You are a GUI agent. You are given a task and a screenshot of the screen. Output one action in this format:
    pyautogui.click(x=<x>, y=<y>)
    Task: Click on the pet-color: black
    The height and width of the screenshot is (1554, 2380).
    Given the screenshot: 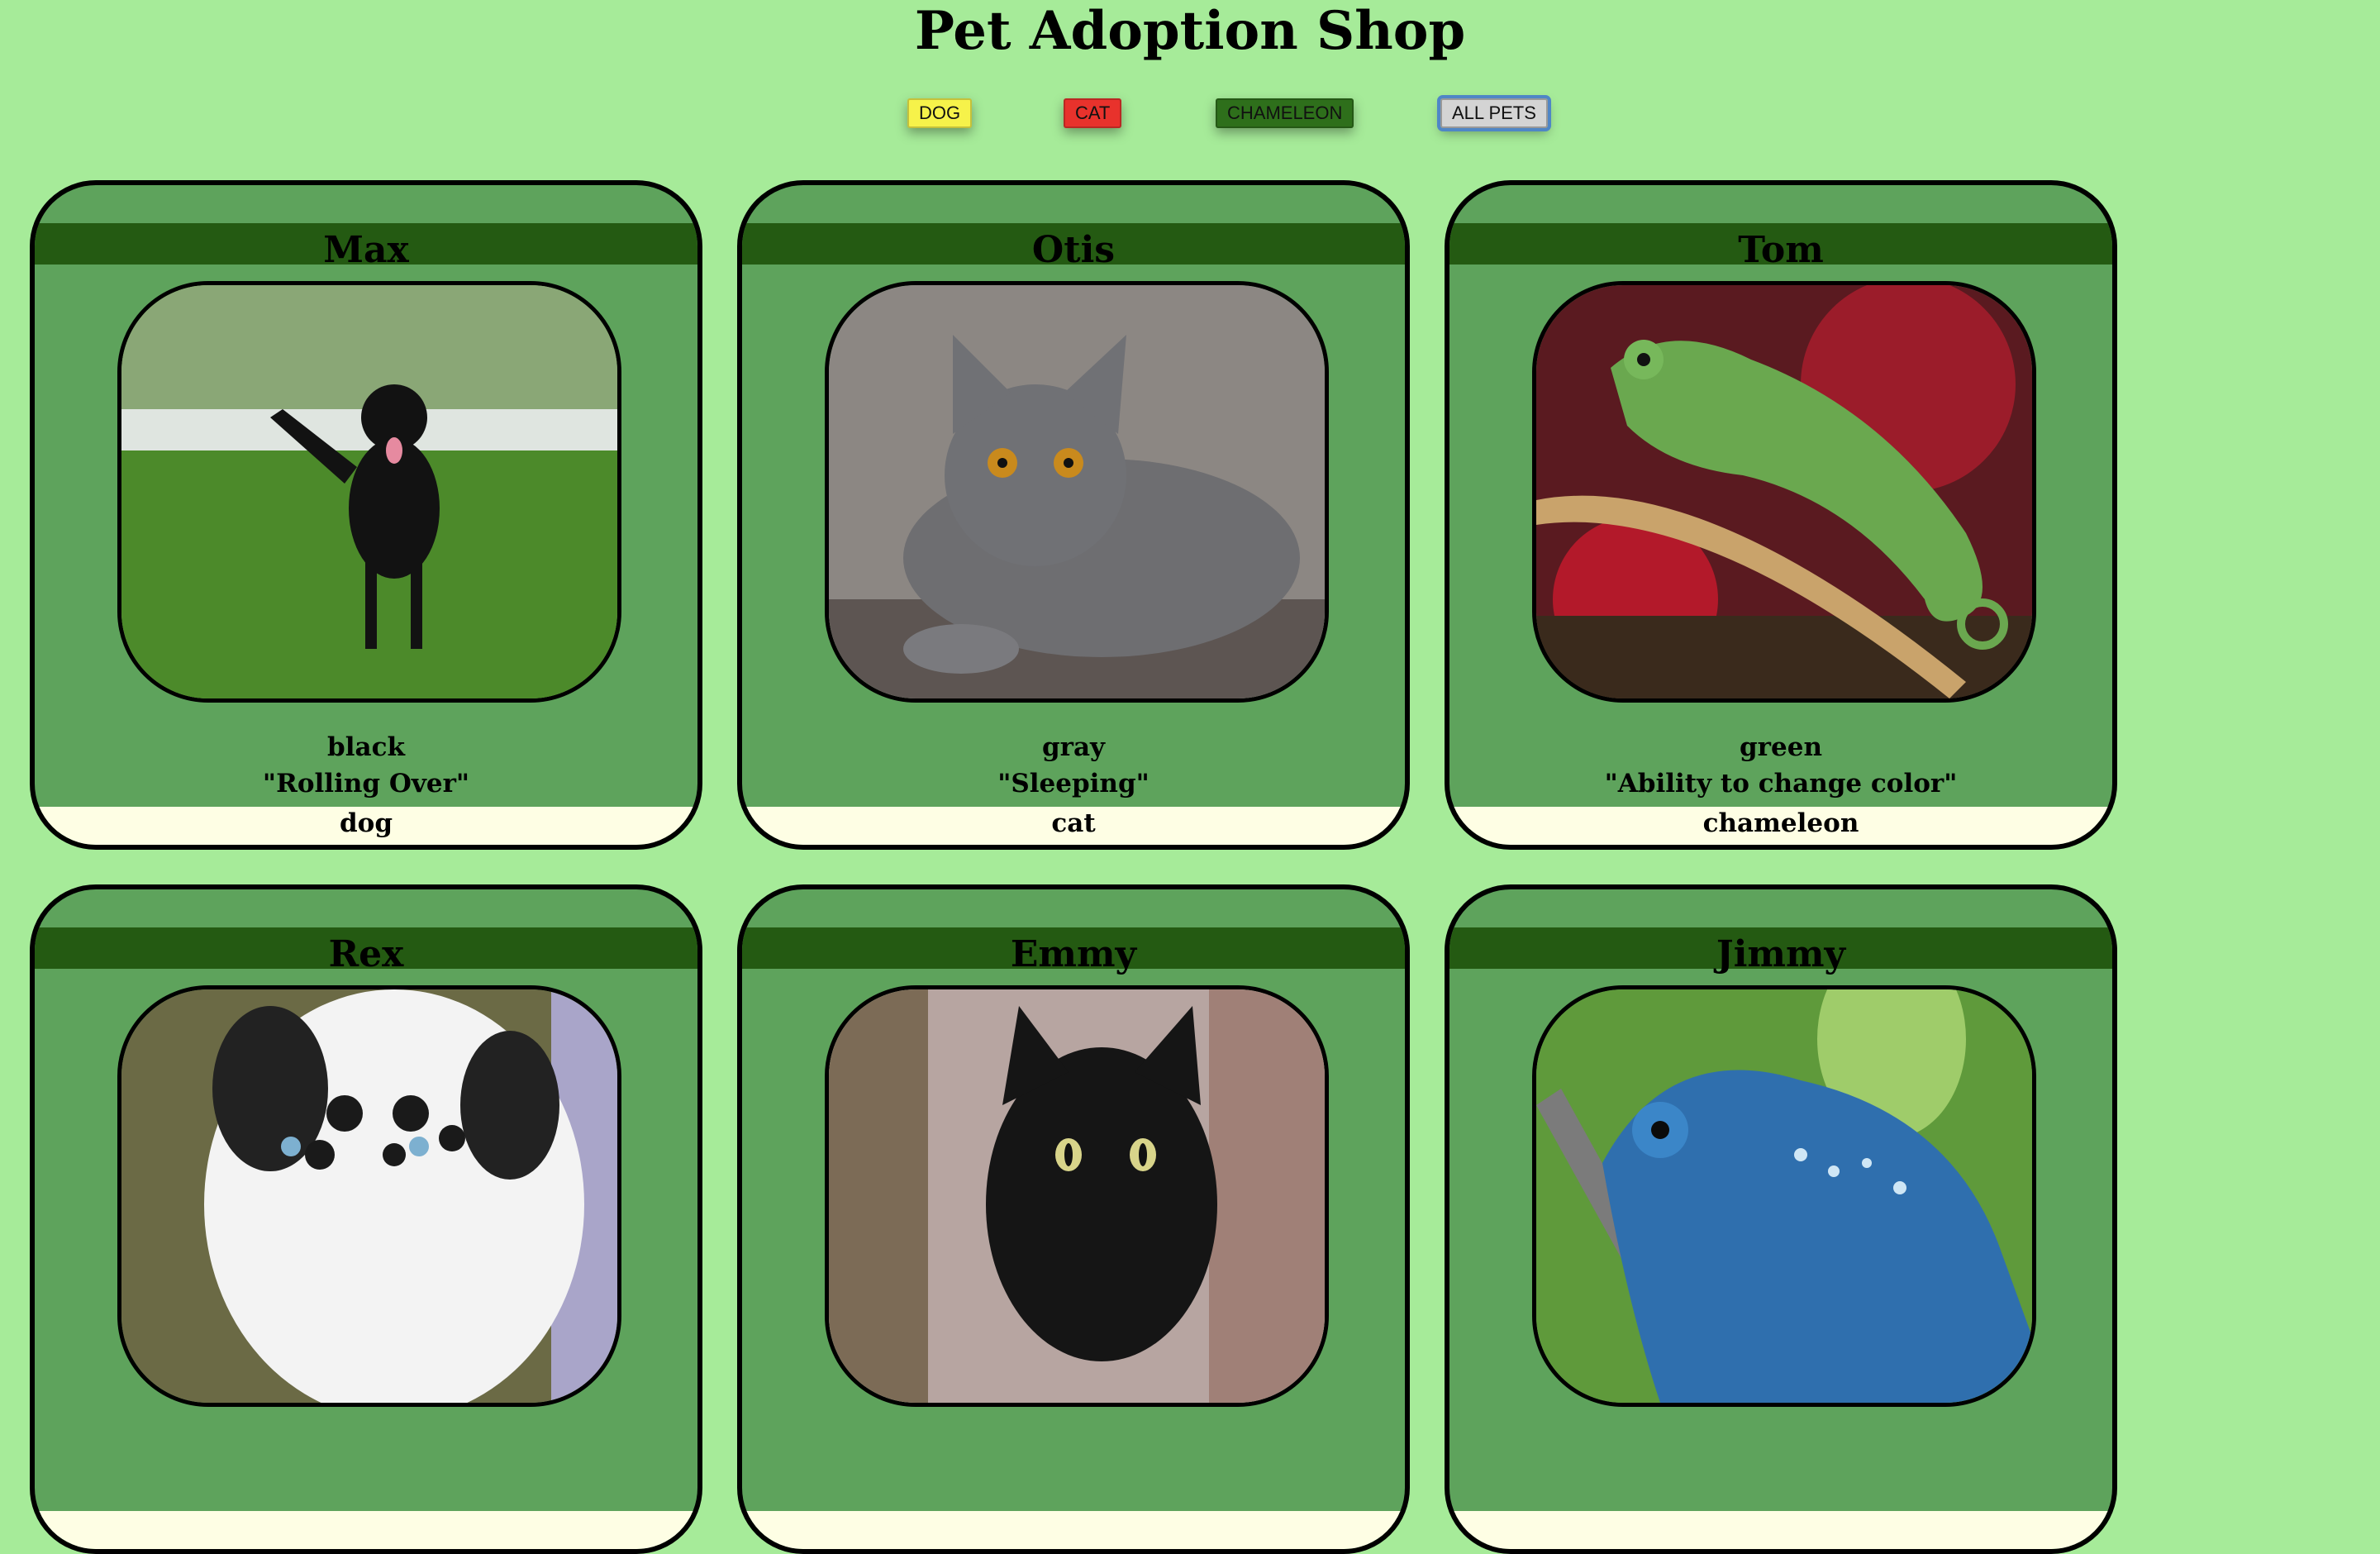 What is the action you would take?
    pyautogui.click(x=366, y=747)
    